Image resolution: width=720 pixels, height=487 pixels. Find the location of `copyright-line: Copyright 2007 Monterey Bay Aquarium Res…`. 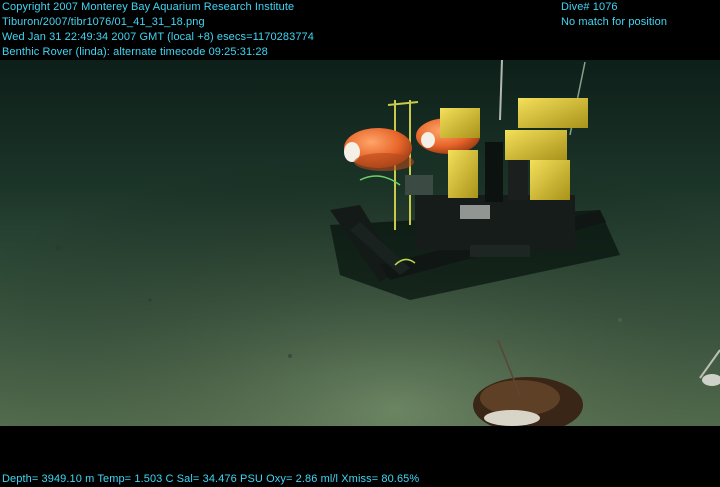

copyright-line: Copyright 2007 Monterey Bay Aquarium Res… is located at coordinates (148, 7).